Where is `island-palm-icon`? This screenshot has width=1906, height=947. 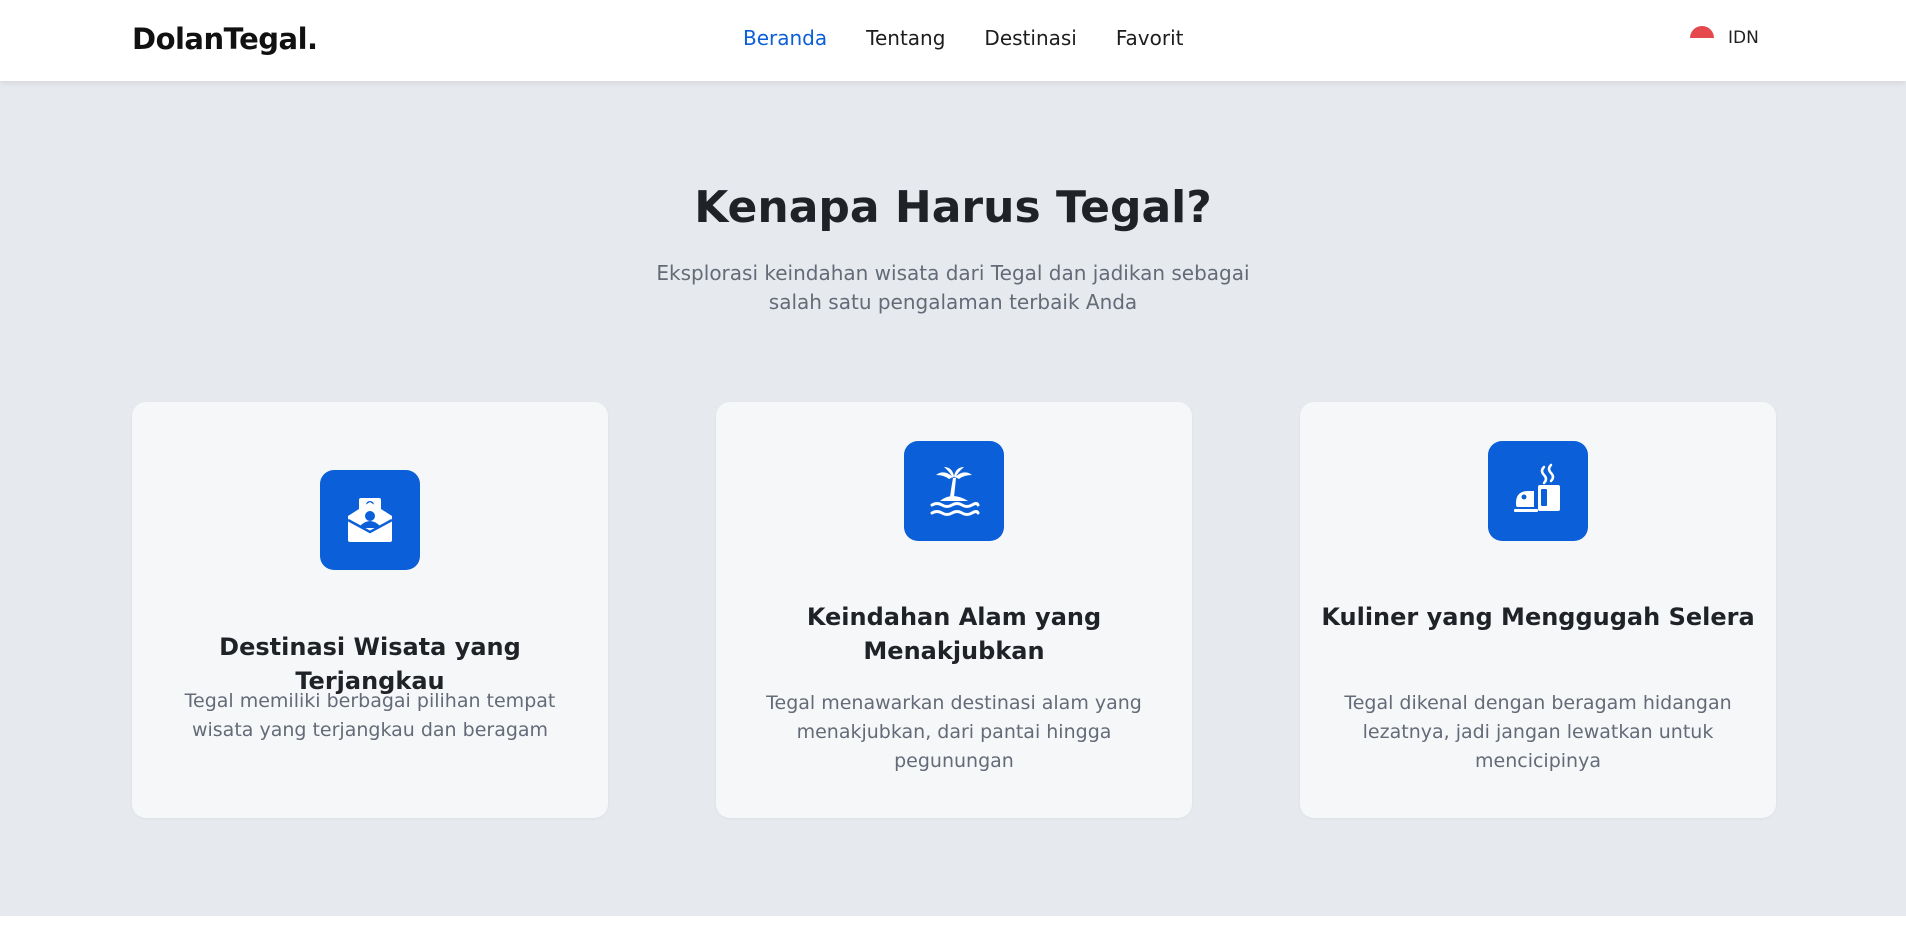 island-palm-icon is located at coordinates (954, 491).